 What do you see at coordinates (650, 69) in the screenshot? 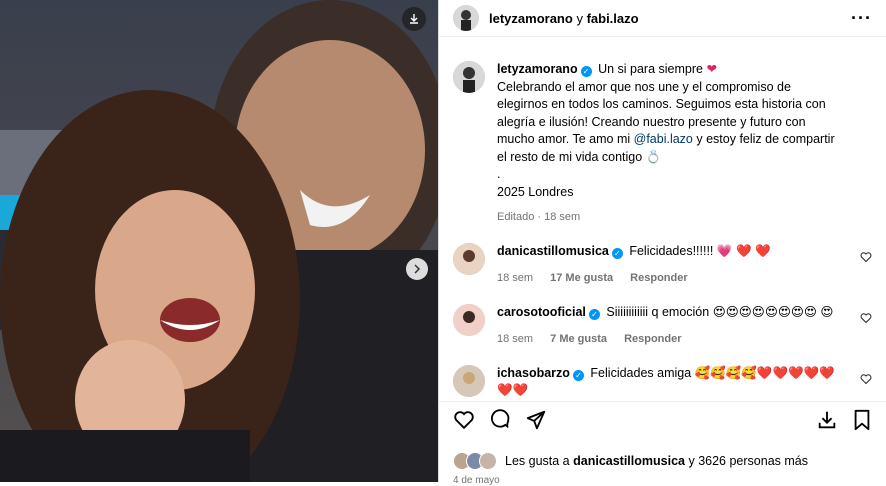
I see `caption-title: Un si para siempre` at bounding box center [650, 69].